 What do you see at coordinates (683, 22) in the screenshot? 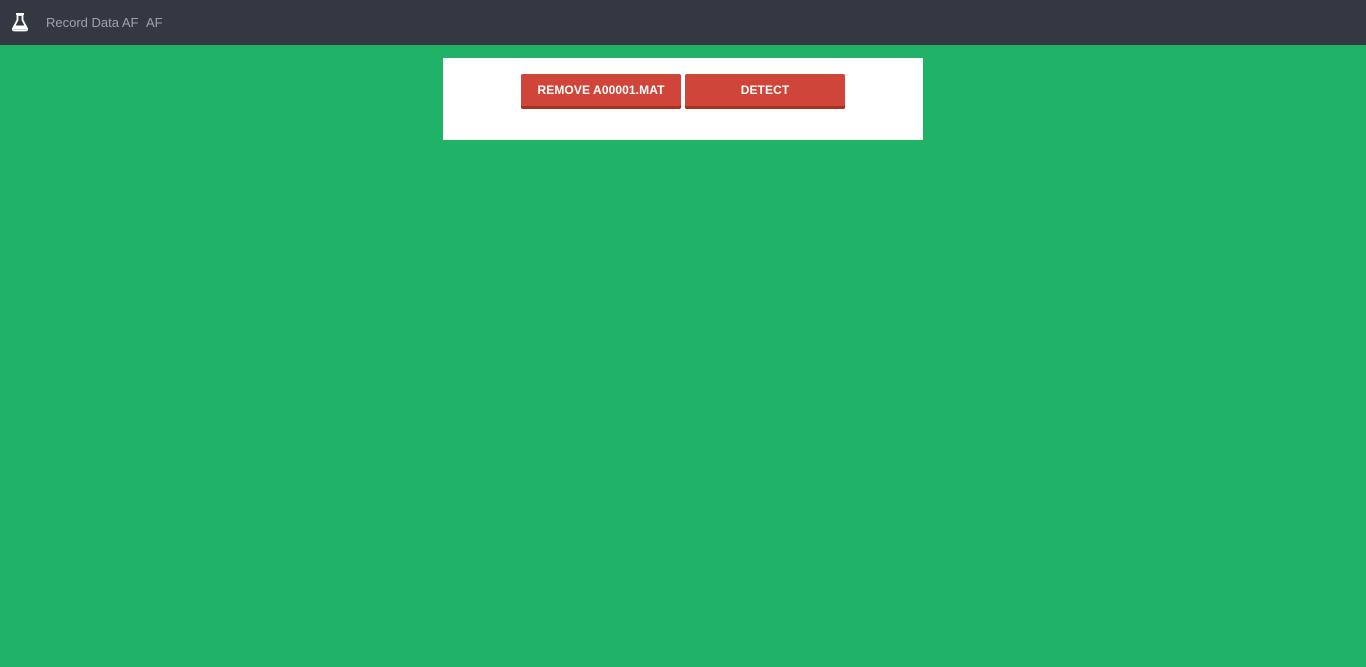
I see `top-navbar: Record Data AF AF` at bounding box center [683, 22].